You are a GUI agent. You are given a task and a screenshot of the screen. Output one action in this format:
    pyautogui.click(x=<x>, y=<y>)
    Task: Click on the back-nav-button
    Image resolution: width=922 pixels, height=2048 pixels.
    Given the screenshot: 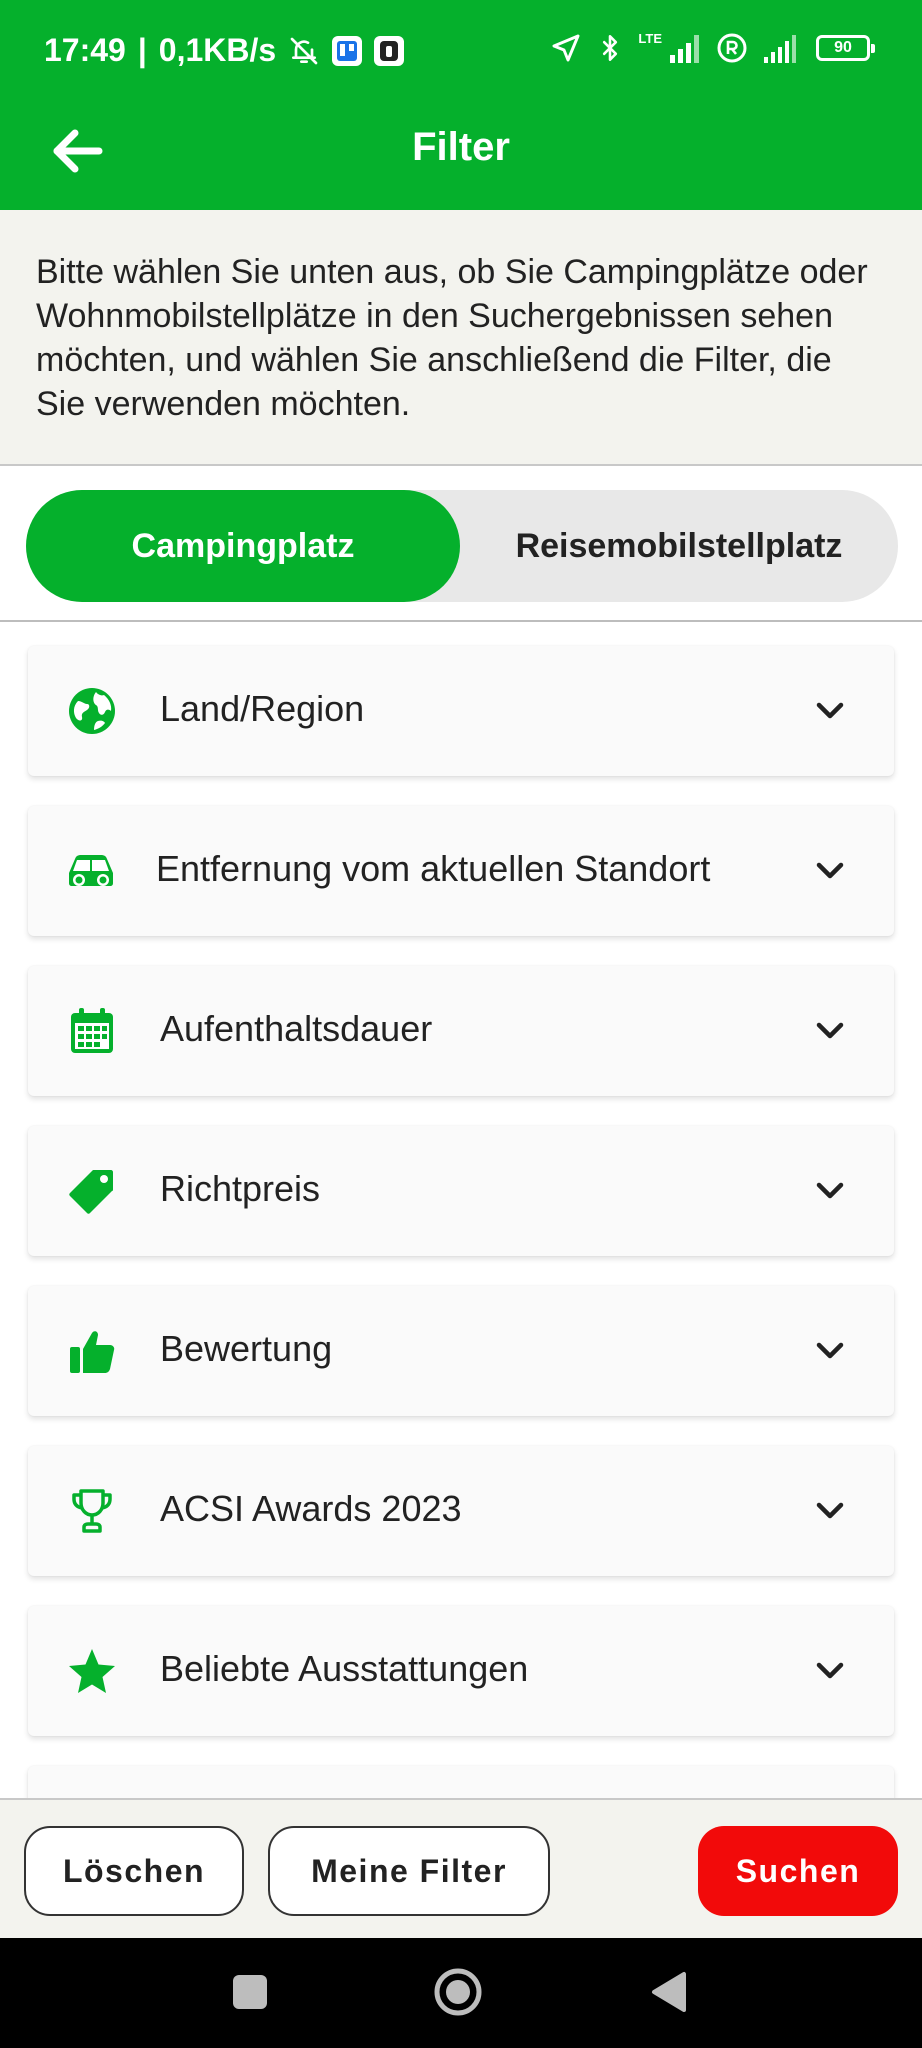 What is the action you would take?
    pyautogui.click(x=668, y=1994)
    